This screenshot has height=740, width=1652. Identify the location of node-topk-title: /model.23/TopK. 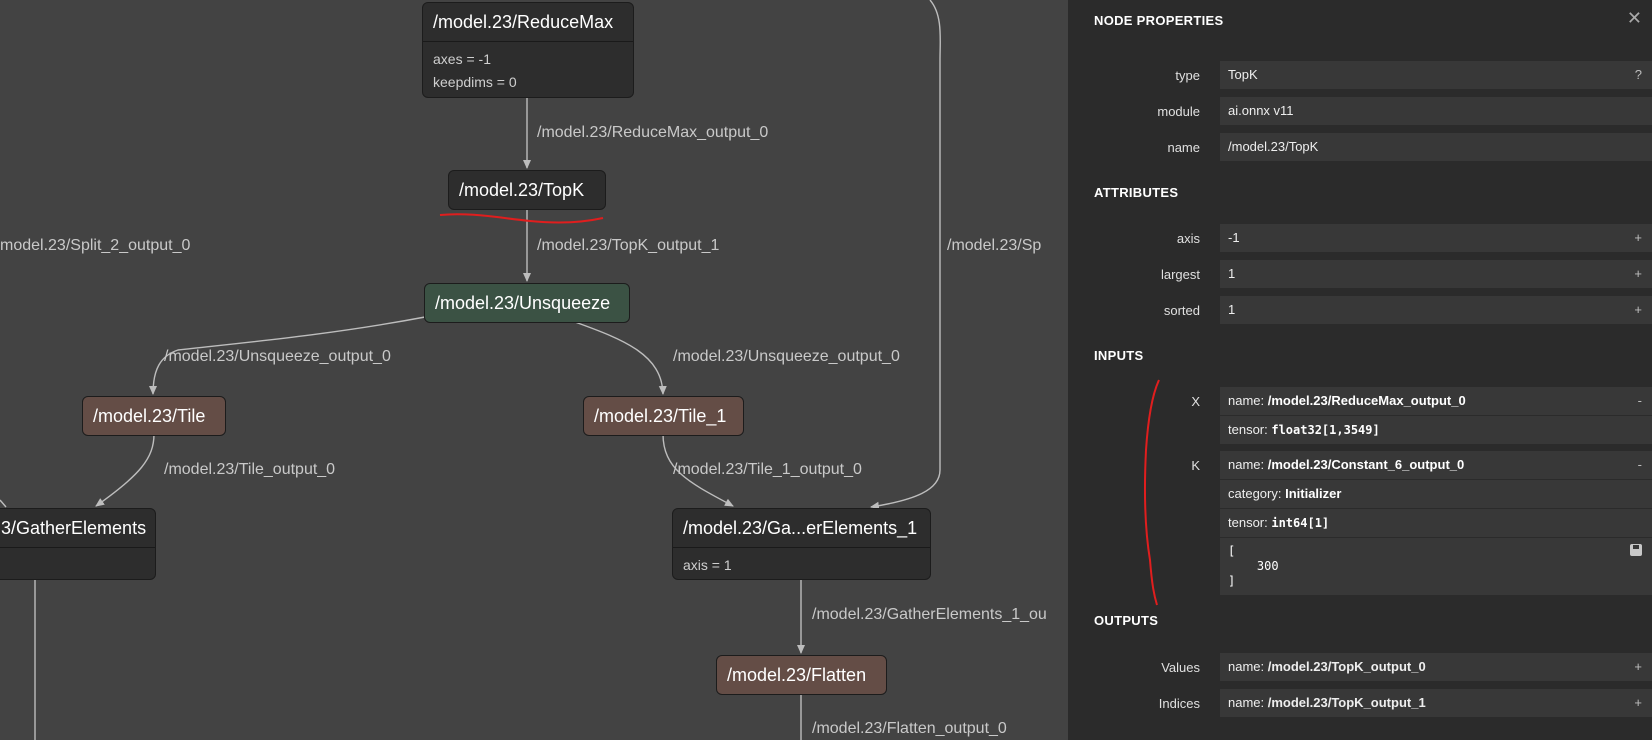
(522, 190).